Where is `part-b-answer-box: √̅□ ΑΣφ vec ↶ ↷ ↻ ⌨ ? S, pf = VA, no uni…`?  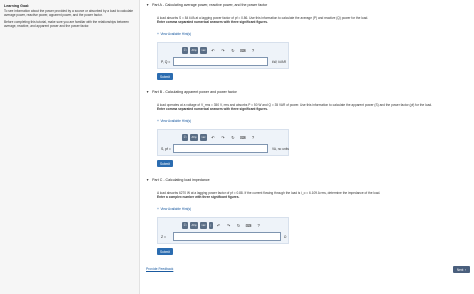 part-b-answer-box: √̅□ ΑΣφ vec ↶ ↷ ↻ ⌨ ? S, pf = VA, no uni… is located at coordinates (223, 142).